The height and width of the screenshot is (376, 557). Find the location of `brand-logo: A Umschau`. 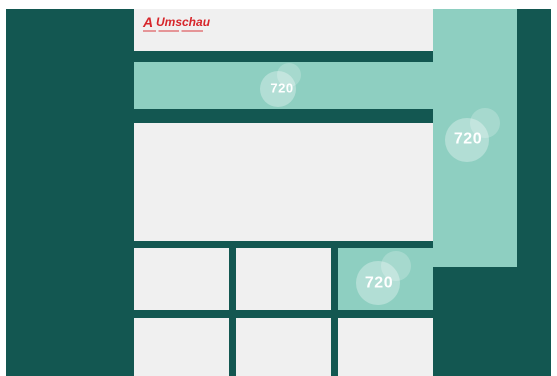

brand-logo: A Umschau is located at coordinates (177, 24).